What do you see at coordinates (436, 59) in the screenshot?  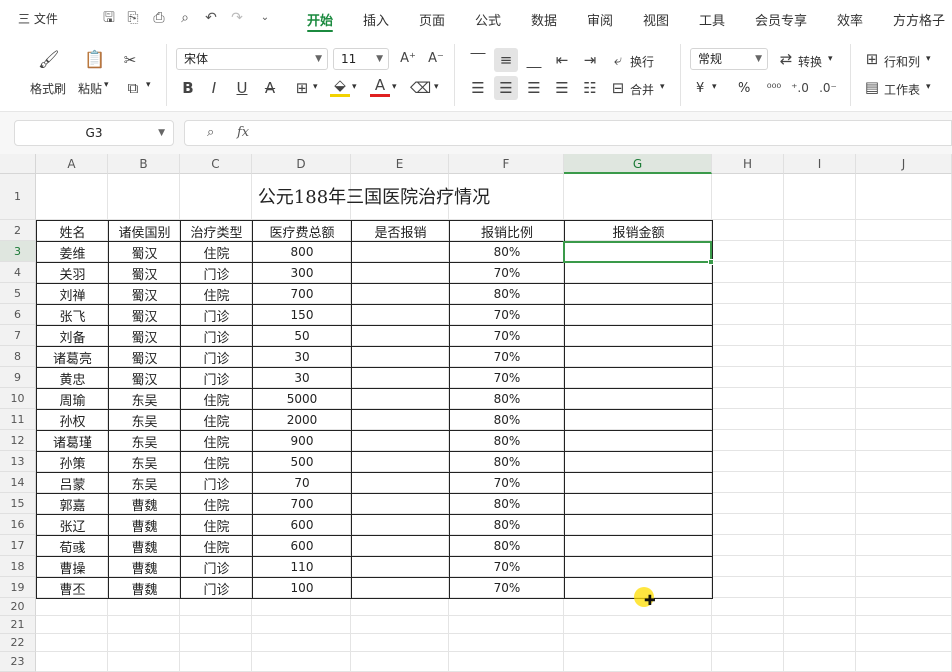 I see `decrease-font-icon: A⁻` at bounding box center [436, 59].